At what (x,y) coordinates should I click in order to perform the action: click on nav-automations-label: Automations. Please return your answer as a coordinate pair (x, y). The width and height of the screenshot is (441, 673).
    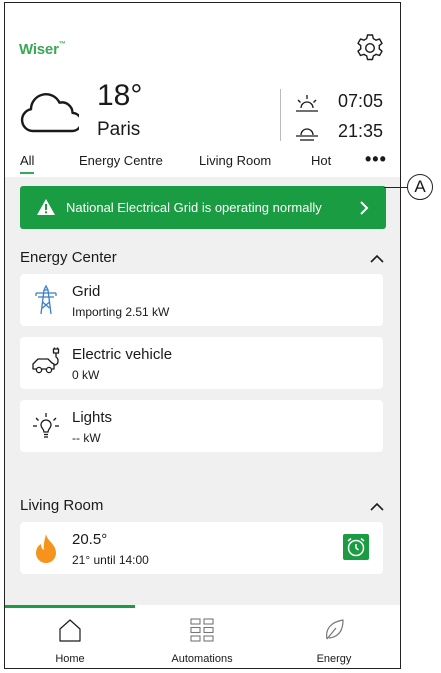
    Looking at the image, I should click on (202, 659).